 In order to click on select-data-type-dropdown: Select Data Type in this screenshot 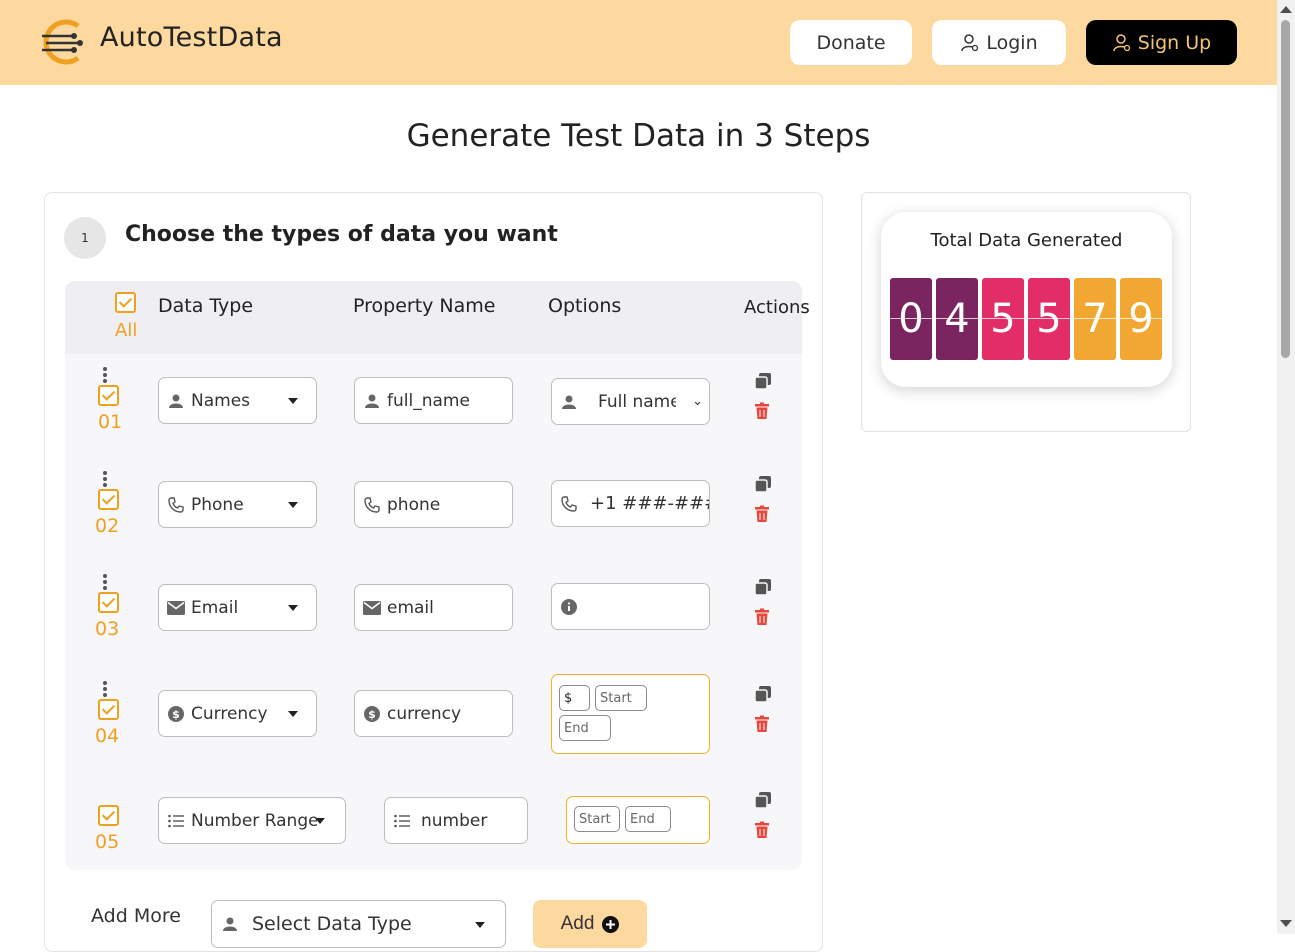, I will do `click(358, 924)`.